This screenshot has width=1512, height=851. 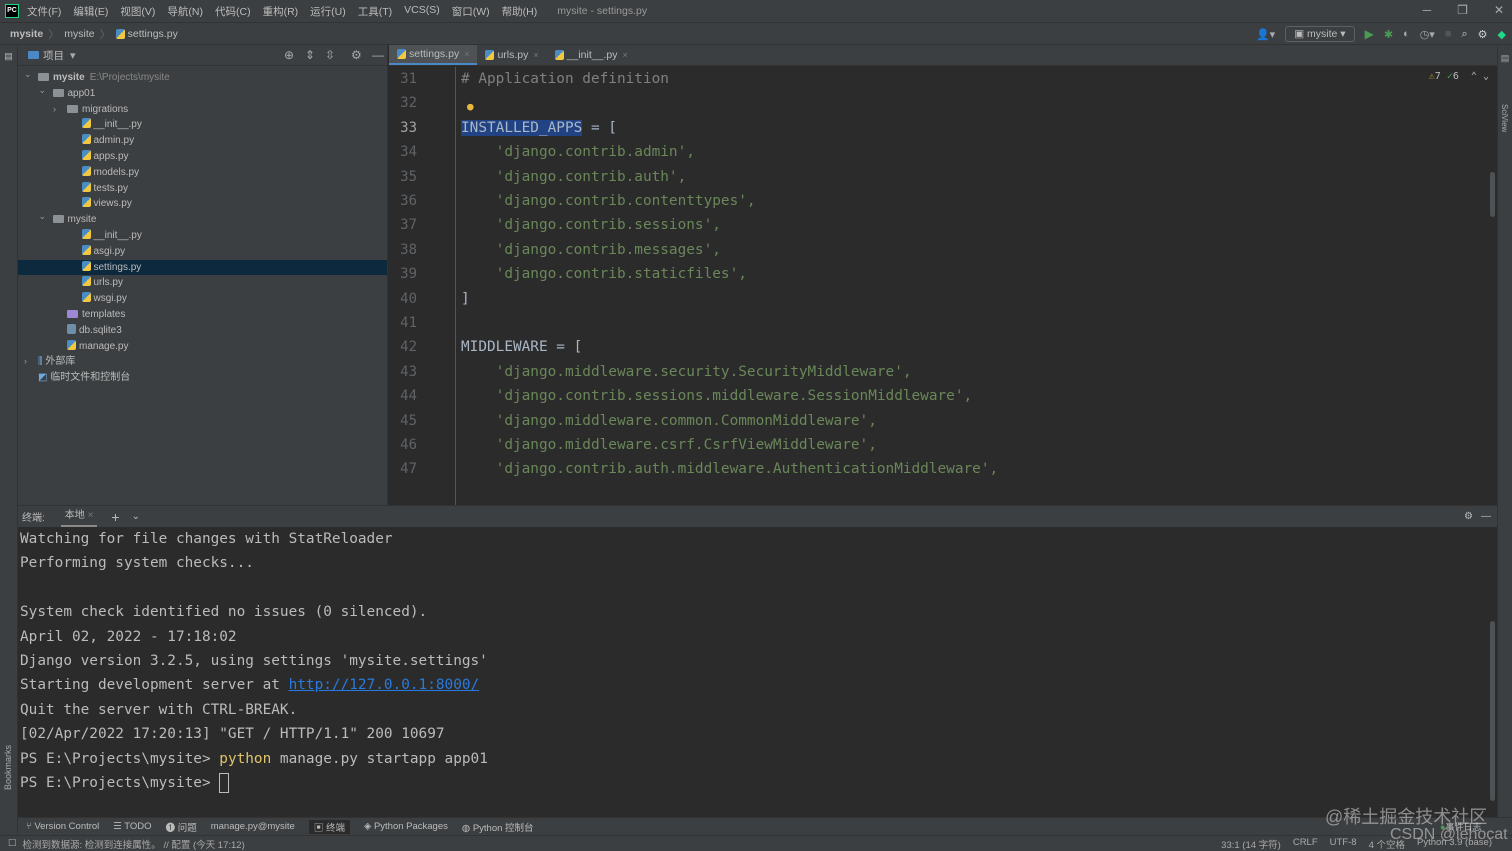 I want to click on tool-window--: ▣ 终端, so click(x=329, y=826).